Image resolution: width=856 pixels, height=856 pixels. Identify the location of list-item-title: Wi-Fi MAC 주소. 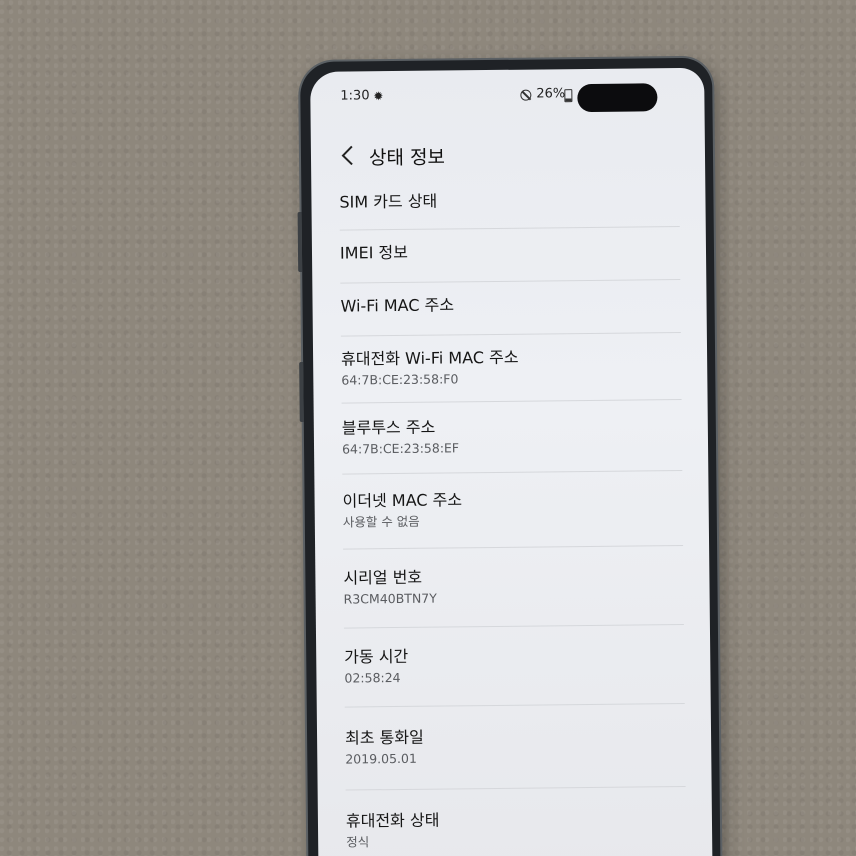
(397, 305).